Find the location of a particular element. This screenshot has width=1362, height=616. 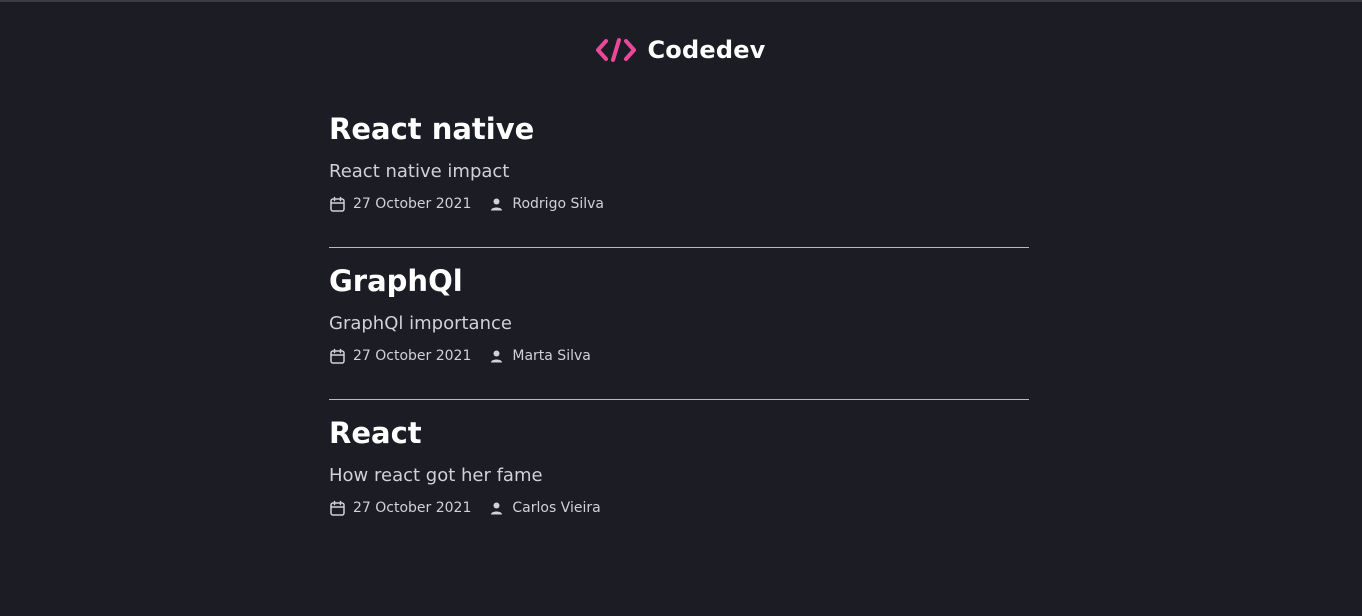

post-meta: 27 October 2021 Marta Silva is located at coordinates (679, 356).